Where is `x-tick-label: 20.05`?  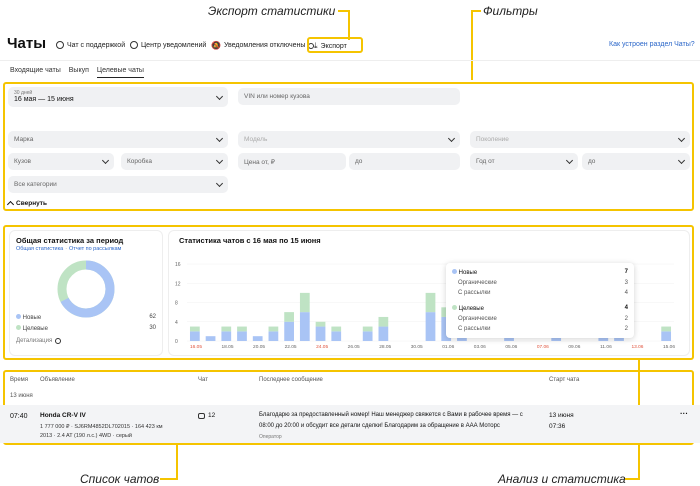
x-tick-label: 20.05 is located at coordinates (259, 347).